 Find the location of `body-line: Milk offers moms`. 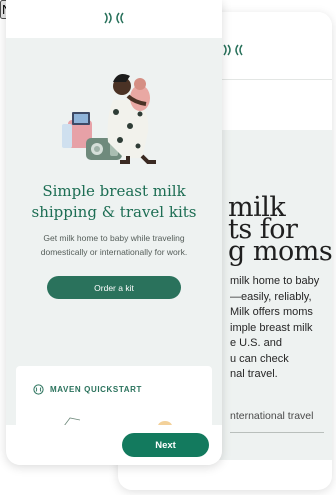

body-line: Milk offers moms is located at coordinates (271, 312).